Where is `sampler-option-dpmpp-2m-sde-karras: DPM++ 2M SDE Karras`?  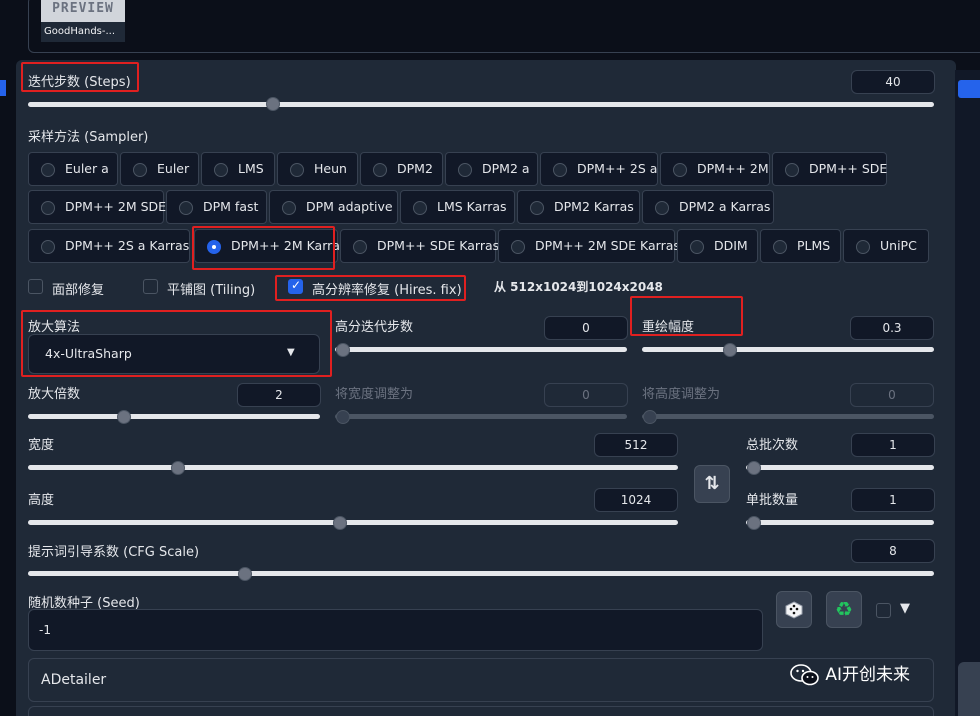
sampler-option-dpmpp-2m-sde-karras: DPM++ 2M SDE Karras is located at coordinates (589, 246).